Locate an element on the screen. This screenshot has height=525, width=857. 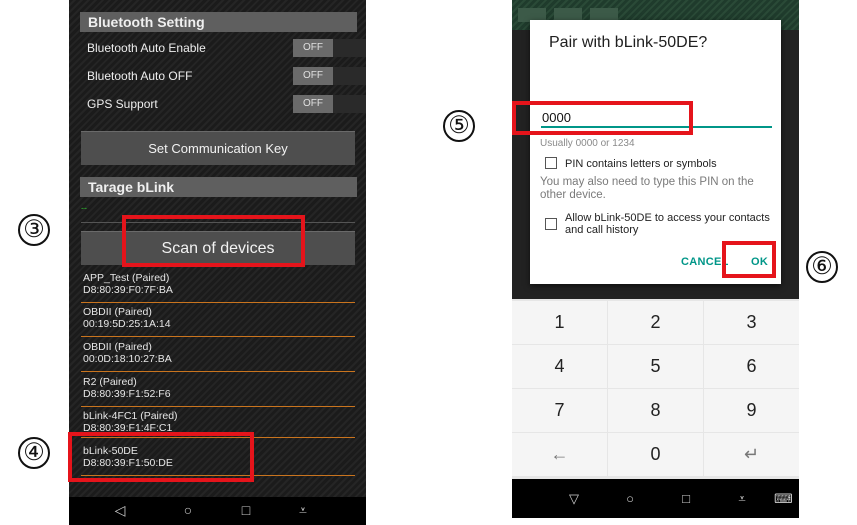
hide-keyboard-icon: ⩡ is located at coordinates (742, 499).